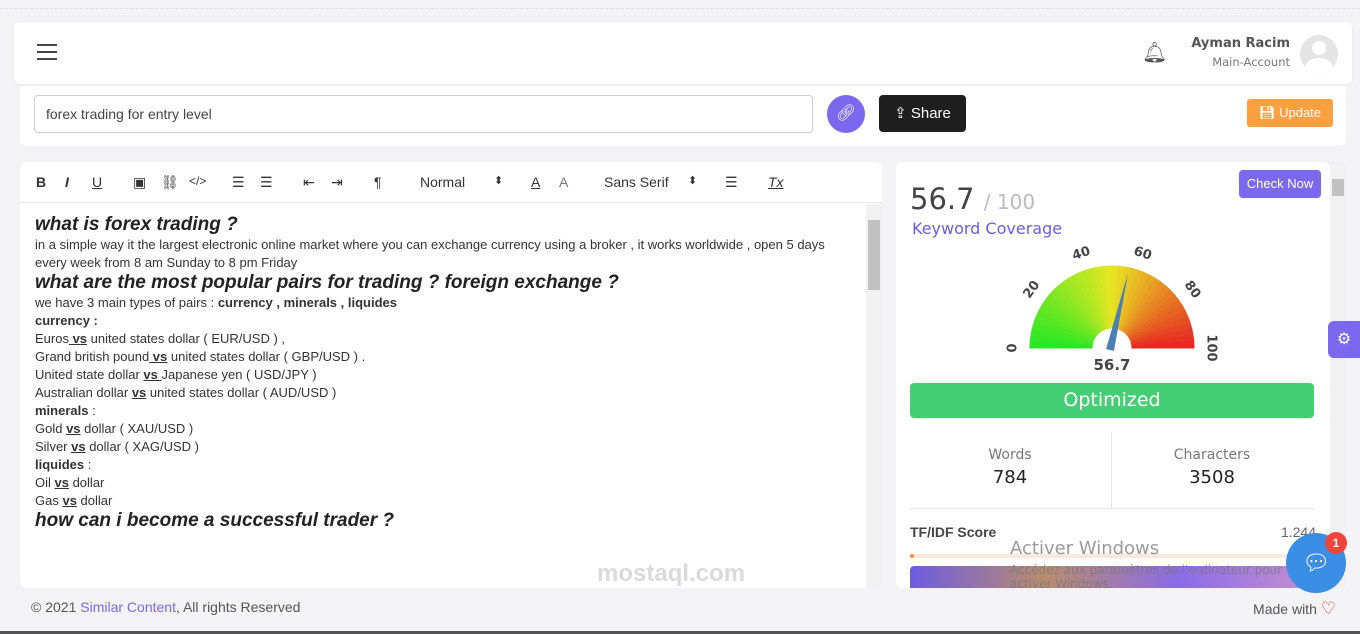 This screenshot has height=634, width=1360. What do you see at coordinates (535, 182) in the screenshot?
I see `text-color-icon: A` at bounding box center [535, 182].